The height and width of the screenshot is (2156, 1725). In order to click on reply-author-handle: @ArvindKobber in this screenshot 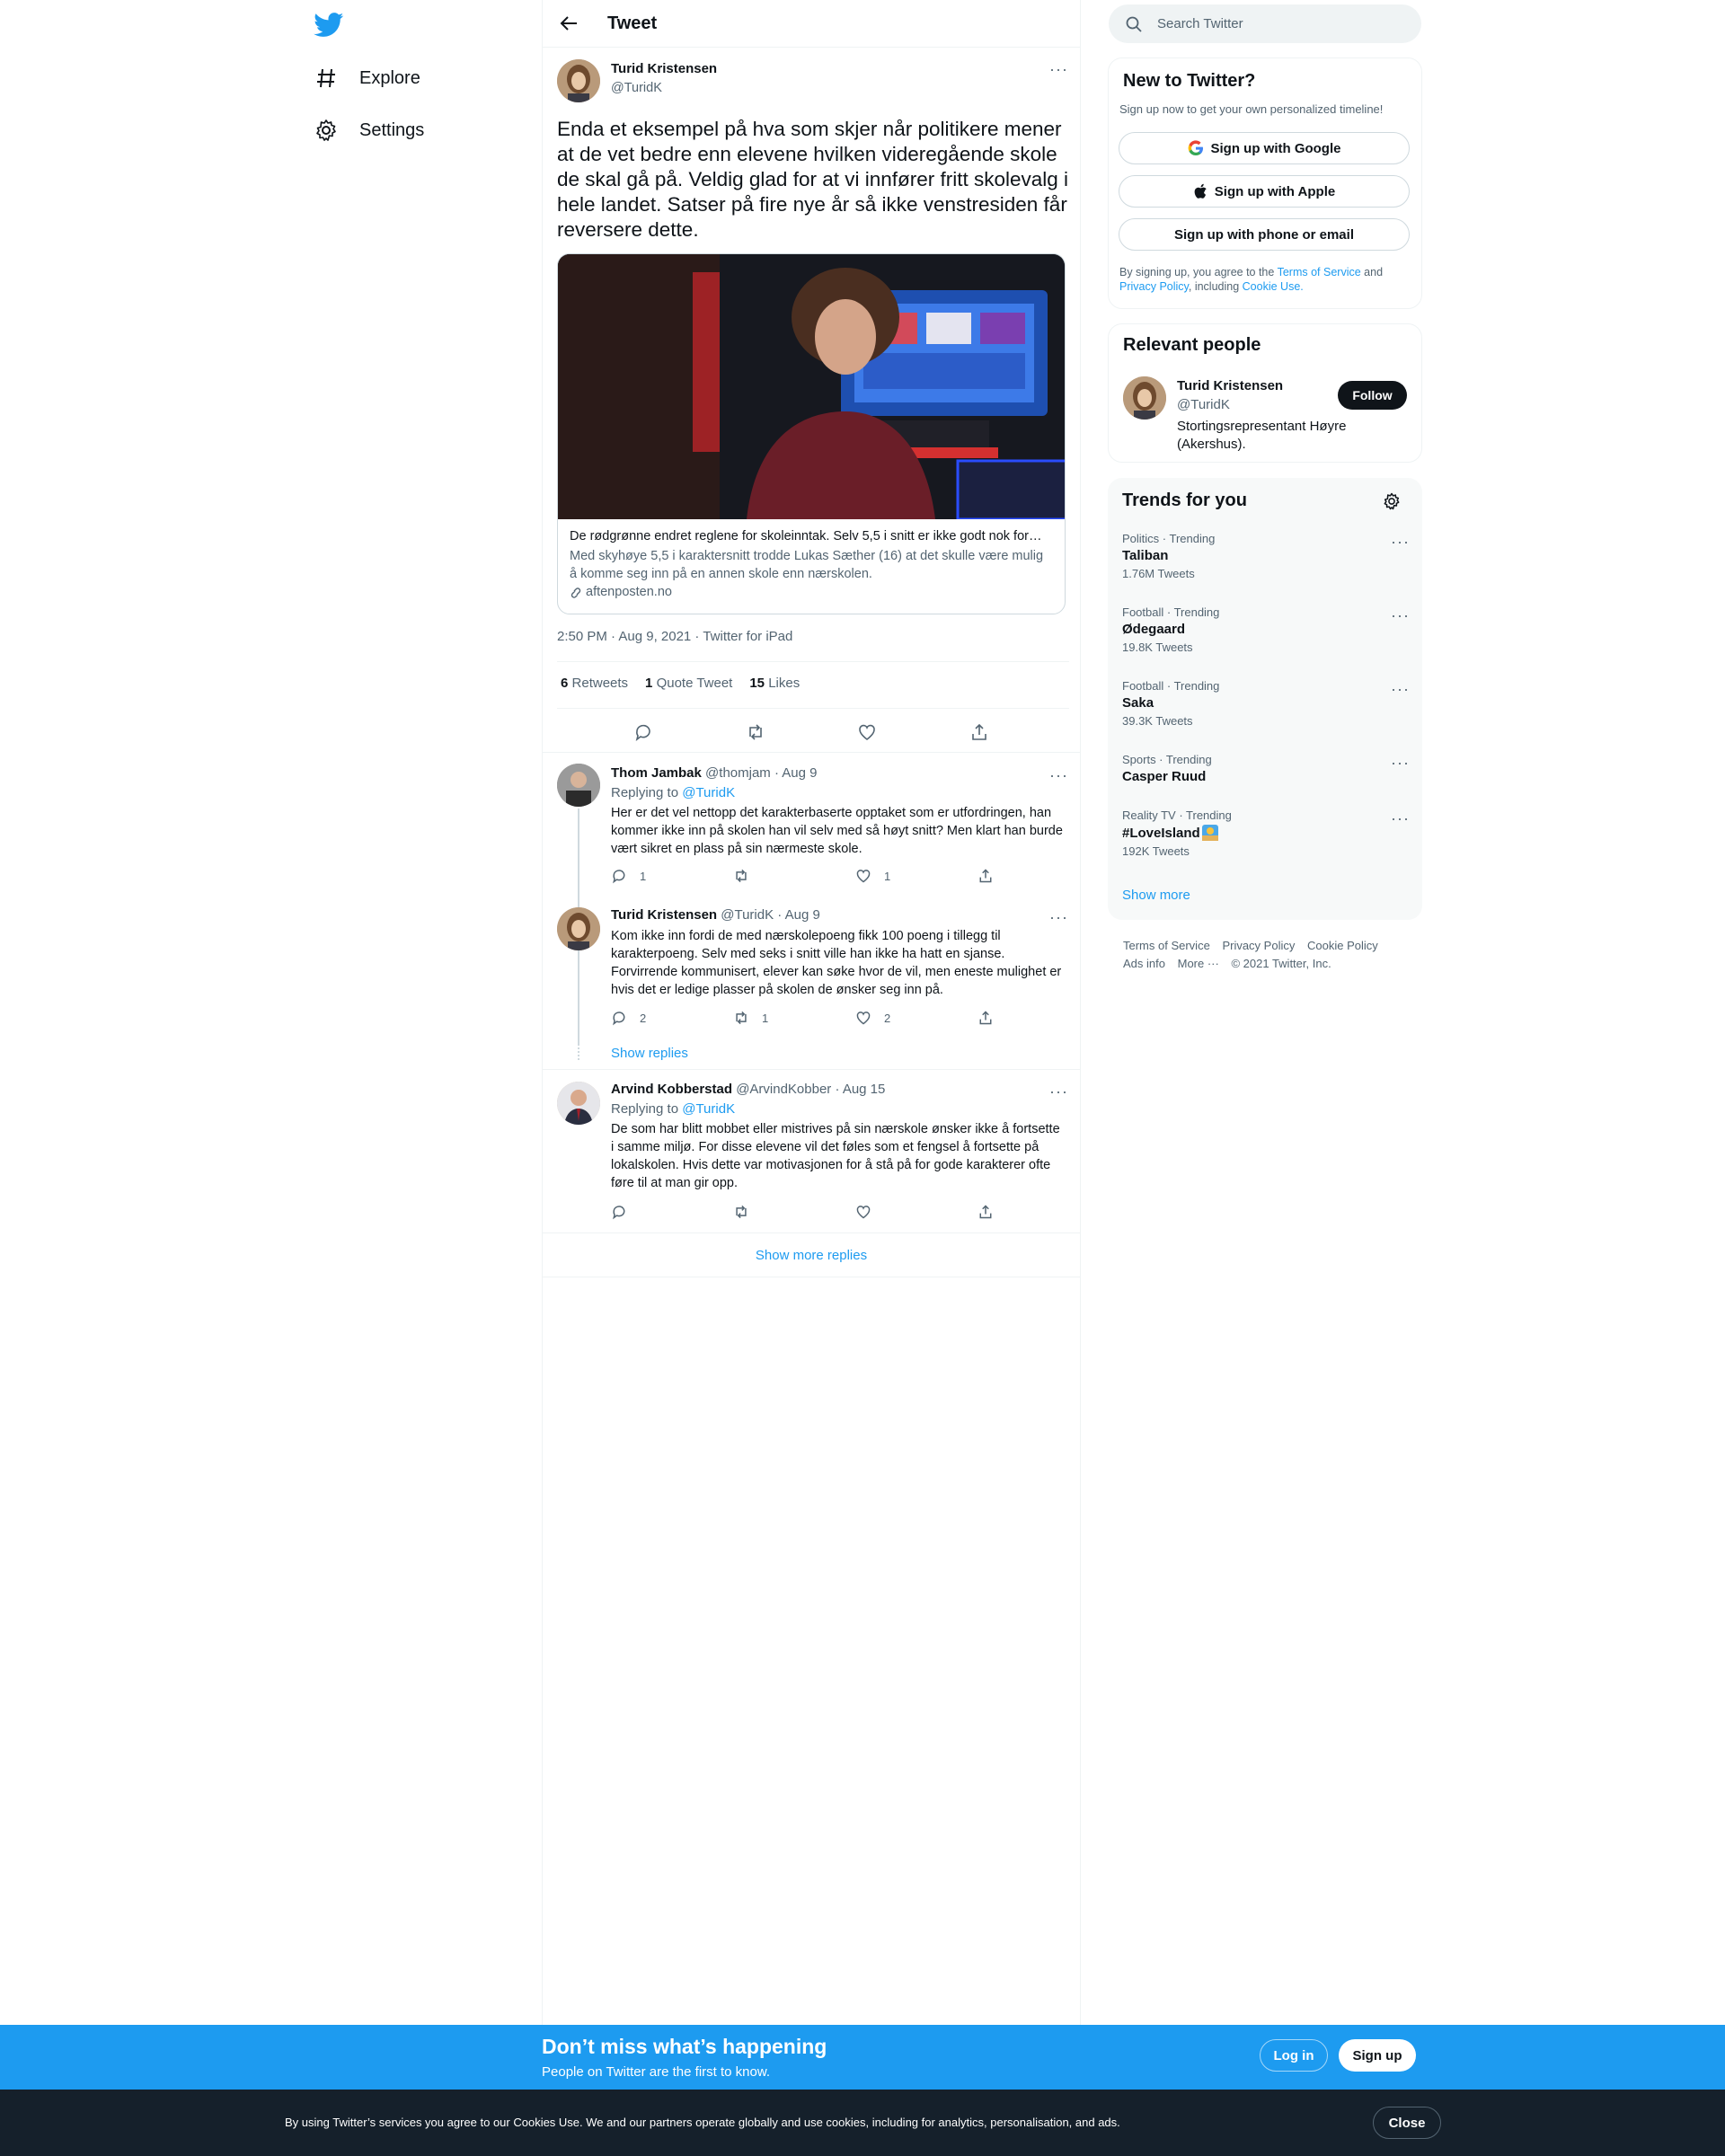, I will do `click(783, 1090)`.